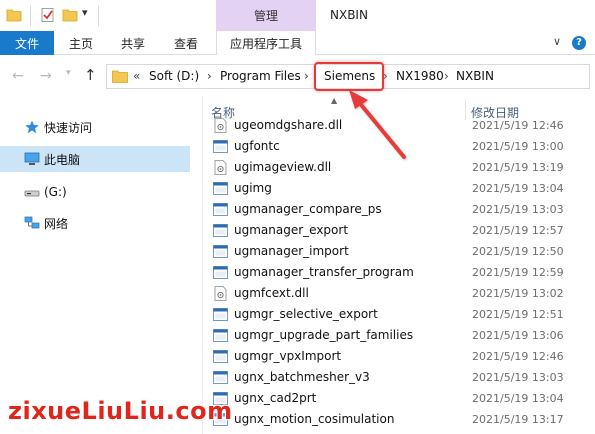 The height and width of the screenshot is (434, 595). Describe the element at coordinates (70, 15) in the screenshot. I see `new-folder-icon` at that location.